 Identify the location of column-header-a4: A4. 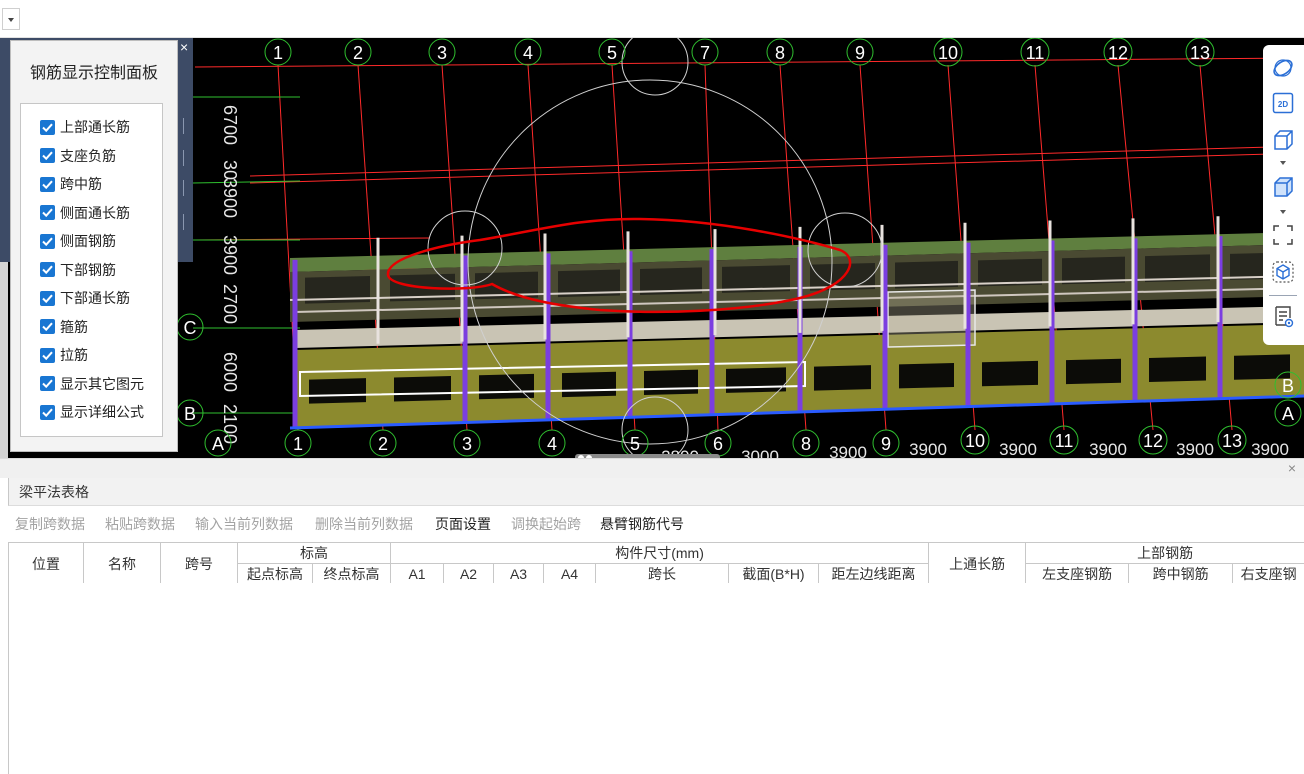
(569, 574).